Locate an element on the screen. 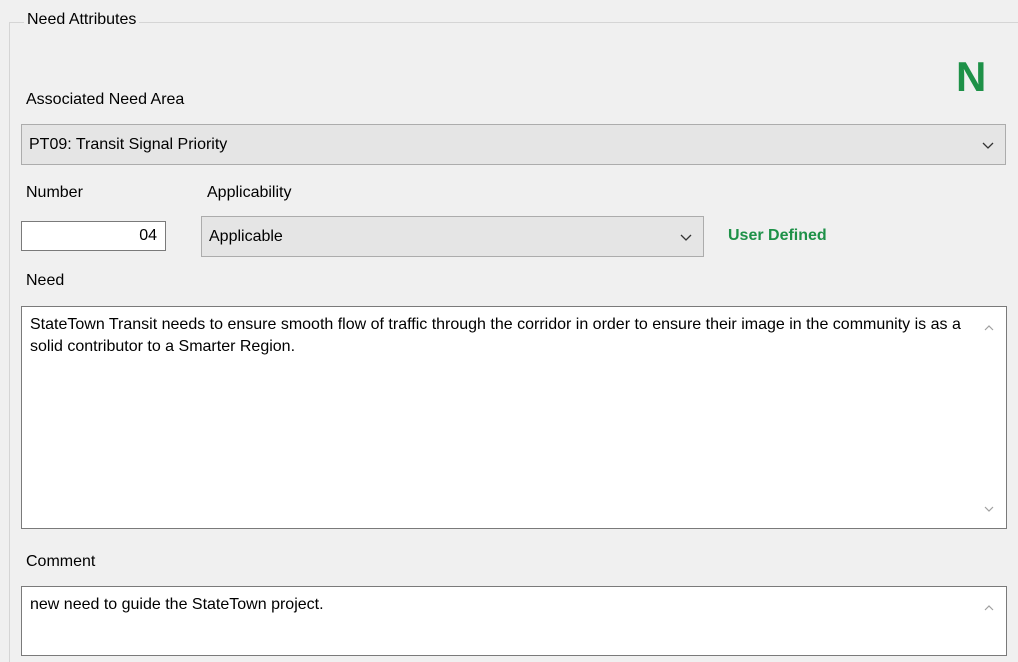 The width and height of the screenshot is (1018, 662). comment-label: Comment is located at coordinates (61, 561).